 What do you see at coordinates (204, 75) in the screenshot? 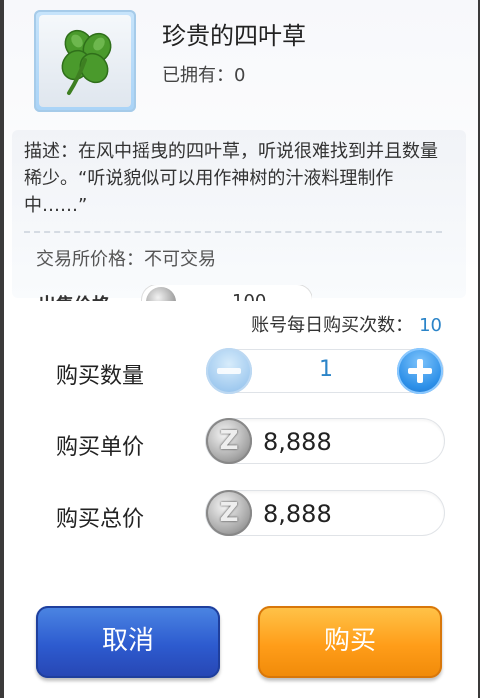
I see `owned-count: 已拥有：0` at bounding box center [204, 75].